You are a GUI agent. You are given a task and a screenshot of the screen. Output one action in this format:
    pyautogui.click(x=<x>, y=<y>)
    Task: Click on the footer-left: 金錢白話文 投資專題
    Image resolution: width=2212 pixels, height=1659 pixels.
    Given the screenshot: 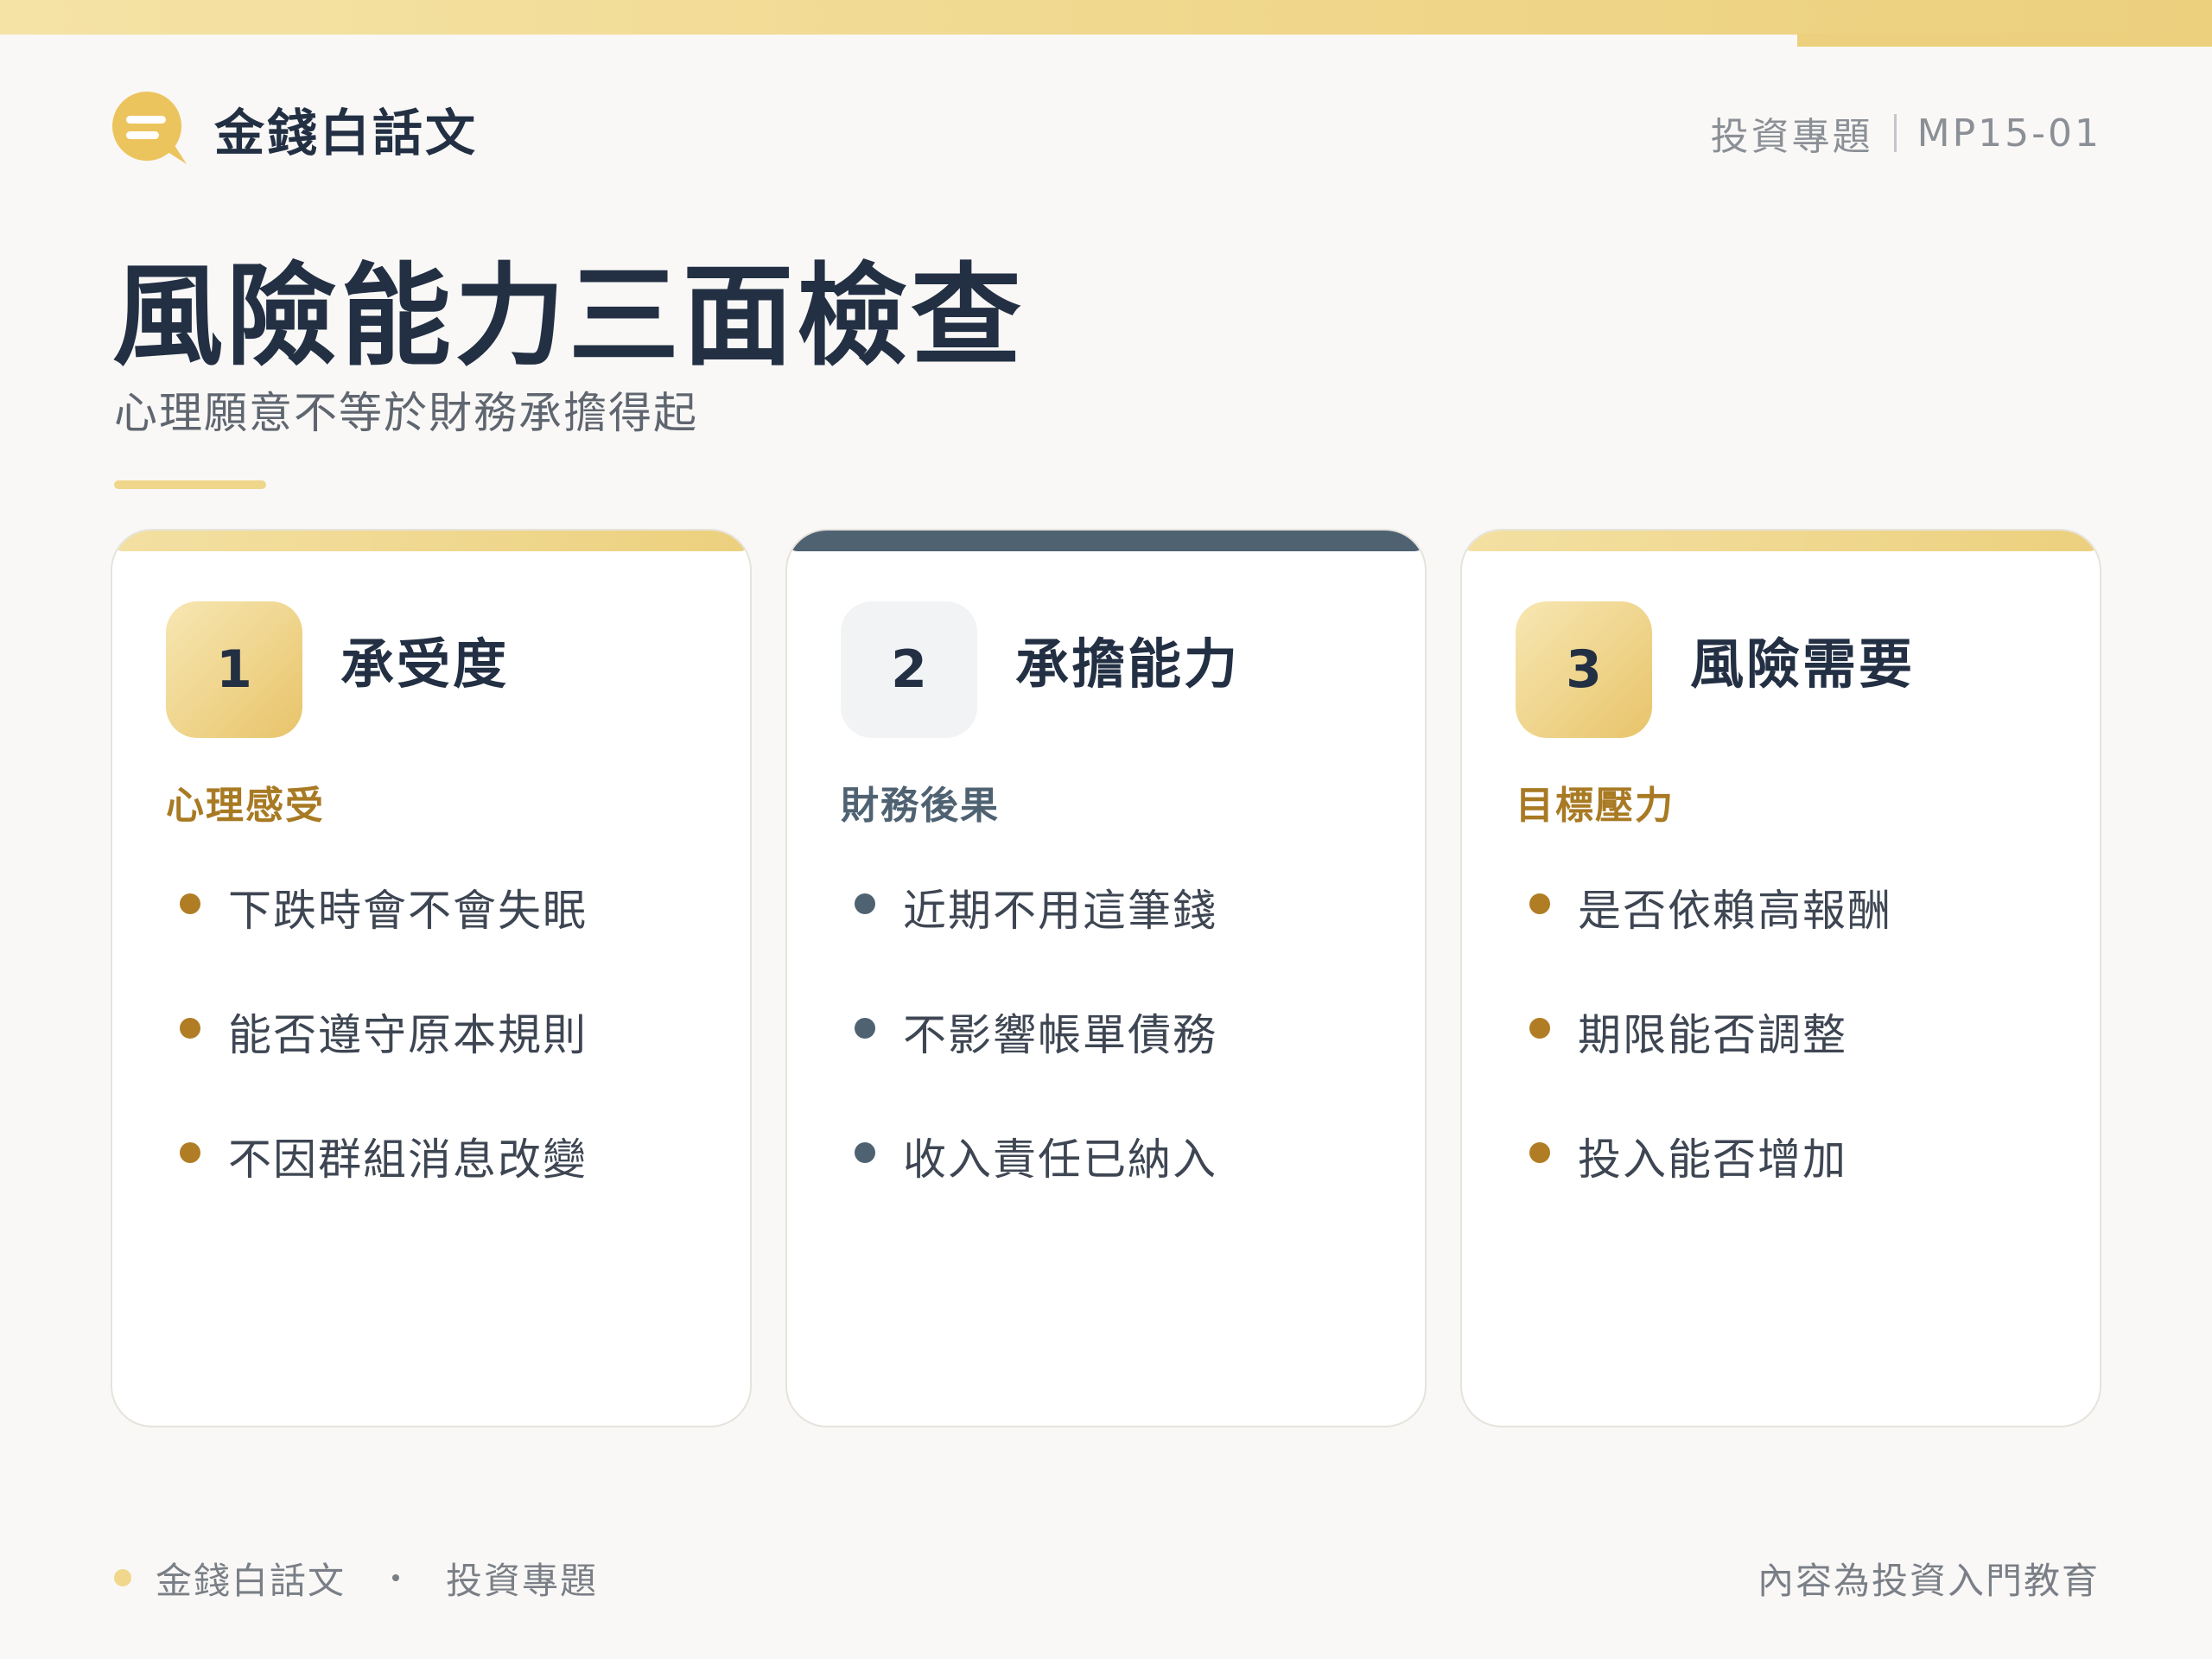 What is the action you would take?
    pyautogui.click(x=356, y=1578)
    